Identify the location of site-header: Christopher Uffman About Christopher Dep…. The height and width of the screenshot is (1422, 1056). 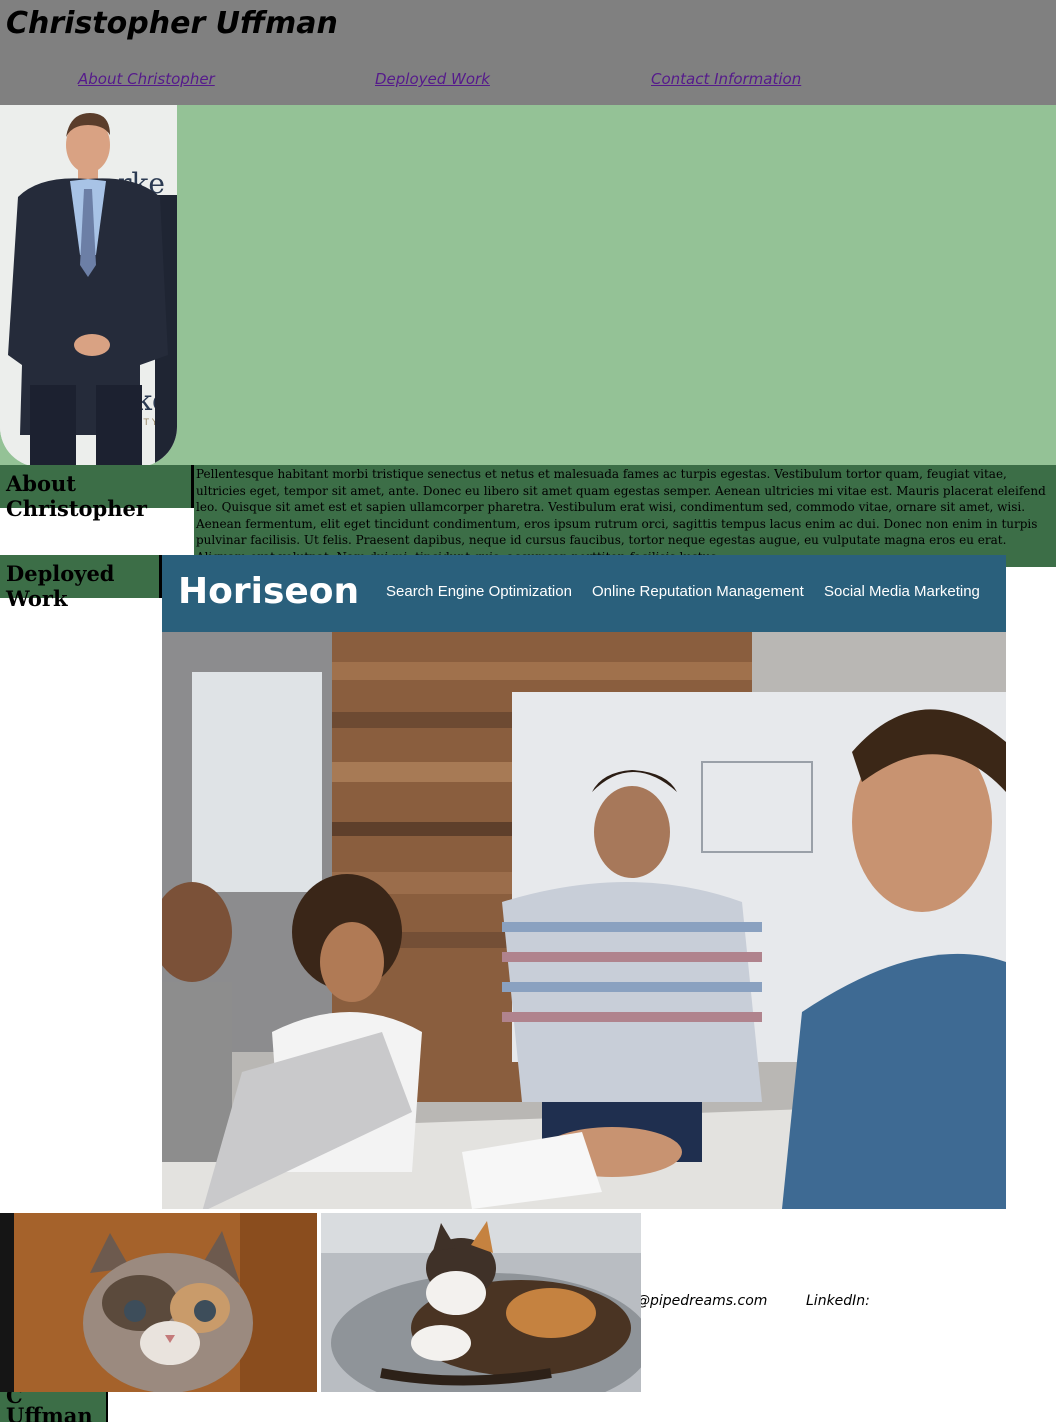
(528, 52).